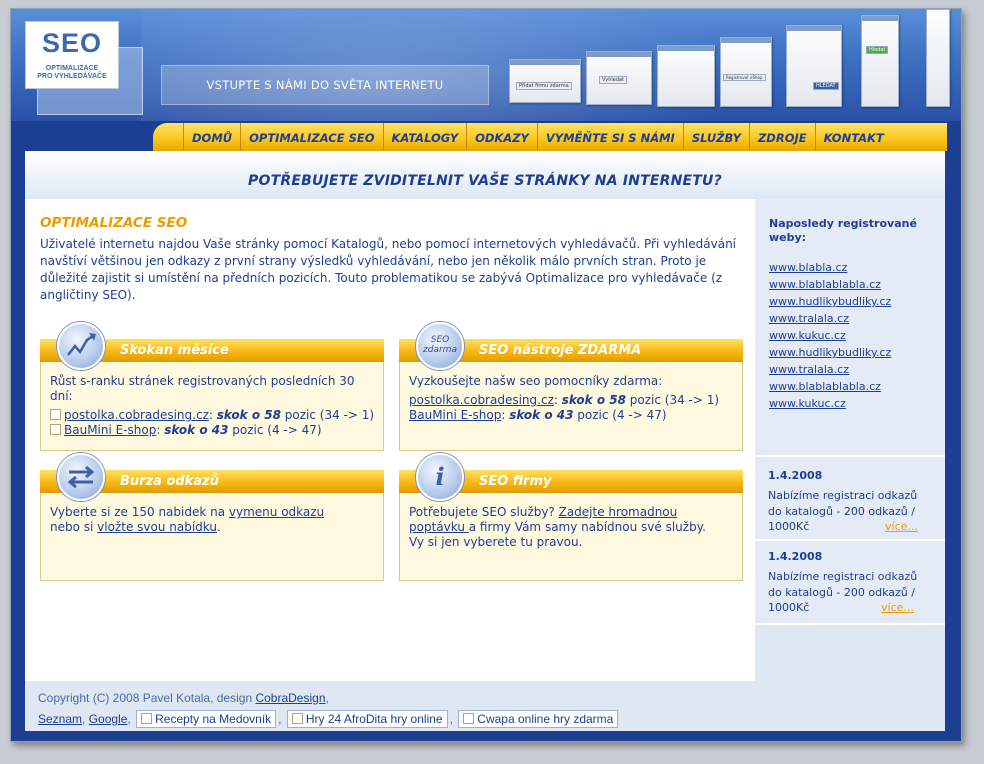 The height and width of the screenshot is (764, 984). I want to click on jump-value: skok o 58, so click(593, 400).